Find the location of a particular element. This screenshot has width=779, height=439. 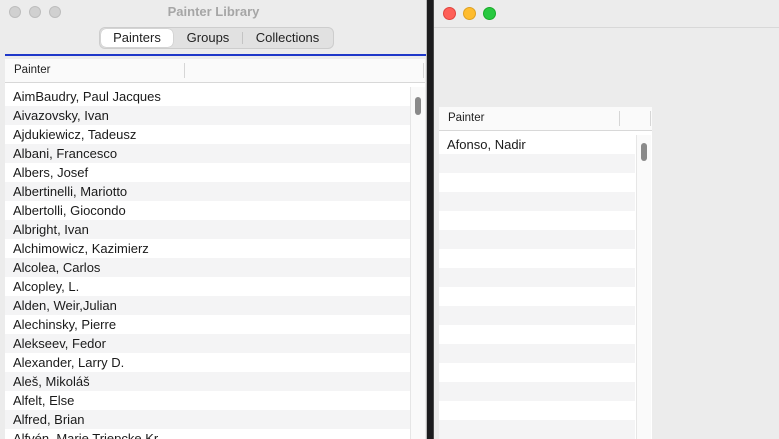

tab-collections: Collections is located at coordinates (287, 38).